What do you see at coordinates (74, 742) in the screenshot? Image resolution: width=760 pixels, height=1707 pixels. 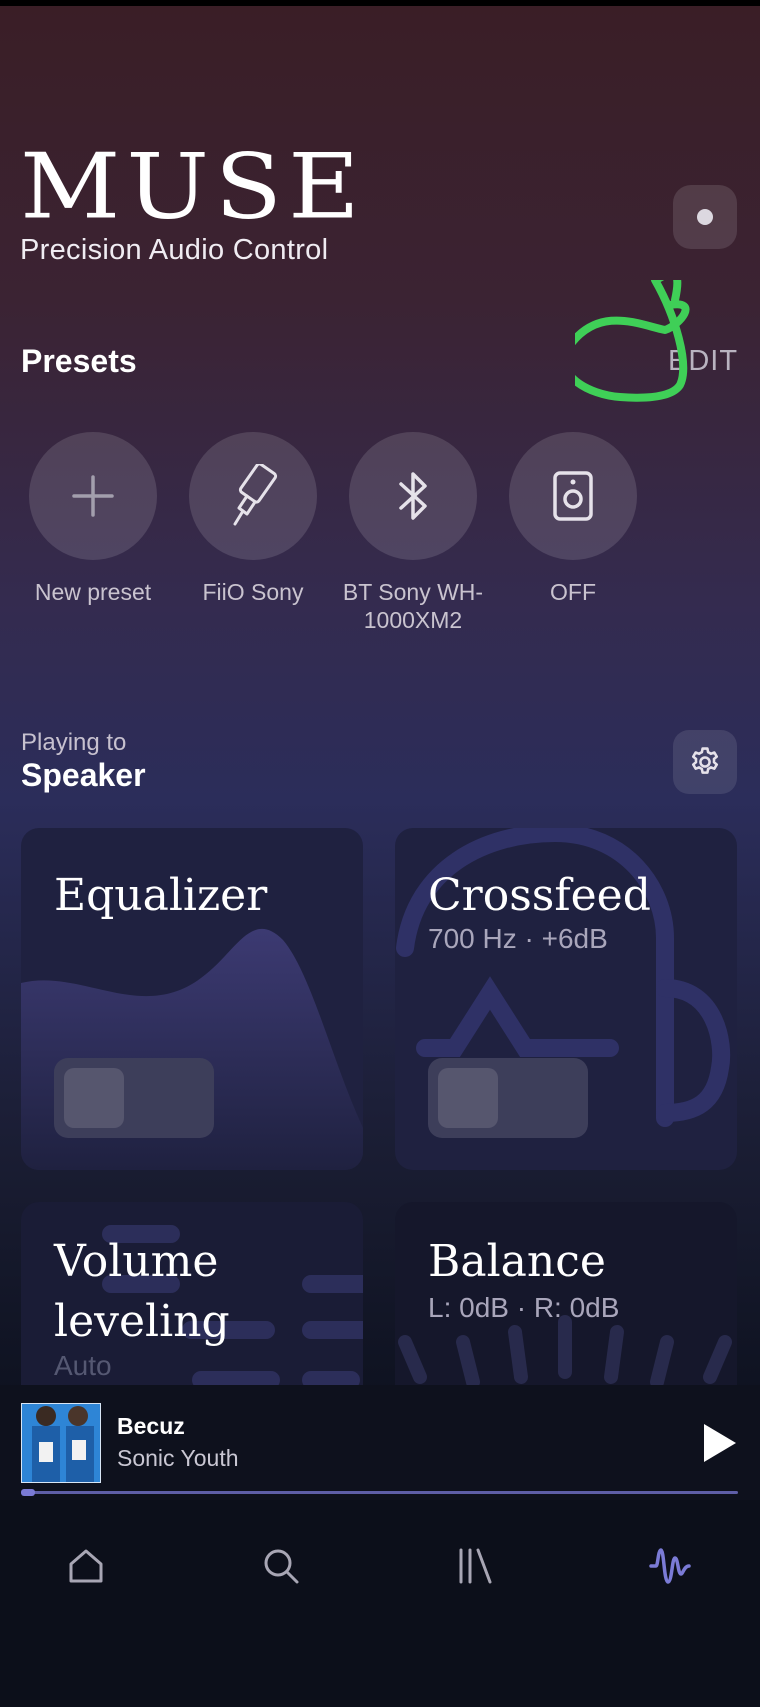 I see `playing-to-caption: Playing to` at bounding box center [74, 742].